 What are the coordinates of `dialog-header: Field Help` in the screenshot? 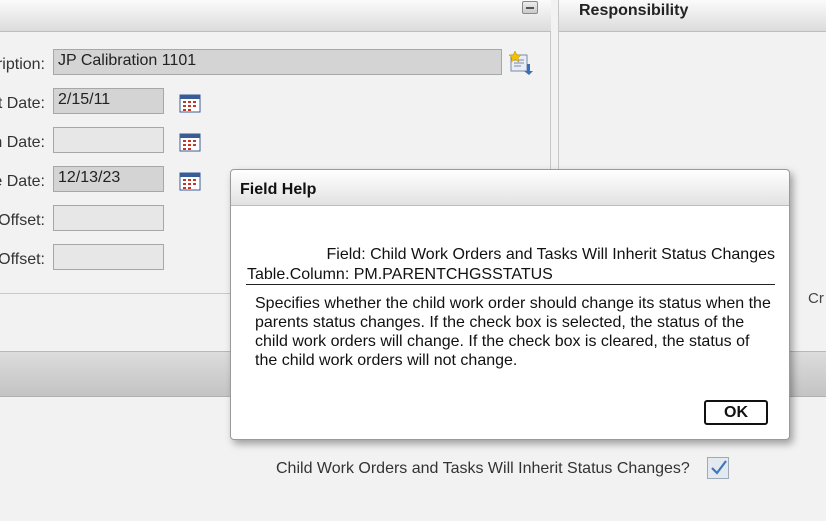 It's located at (510, 188).